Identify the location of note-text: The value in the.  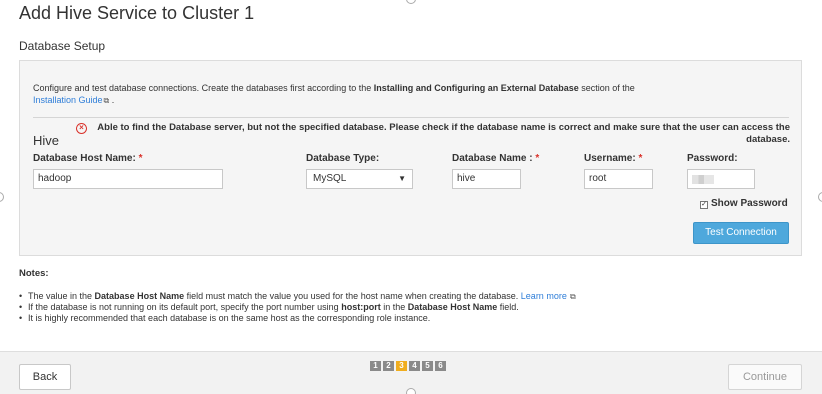
(61, 296).